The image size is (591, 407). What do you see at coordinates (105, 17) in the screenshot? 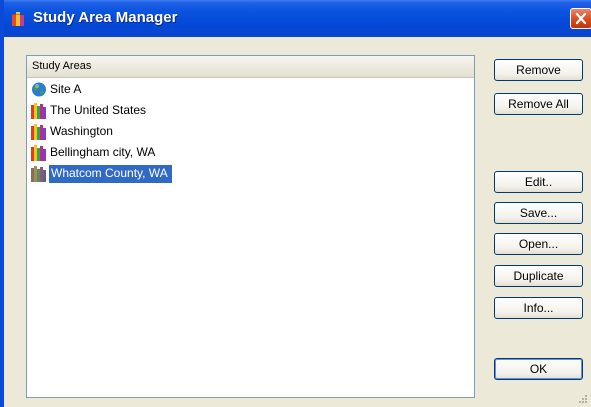
I see `window-title: Study Area Manager` at bounding box center [105, 17].